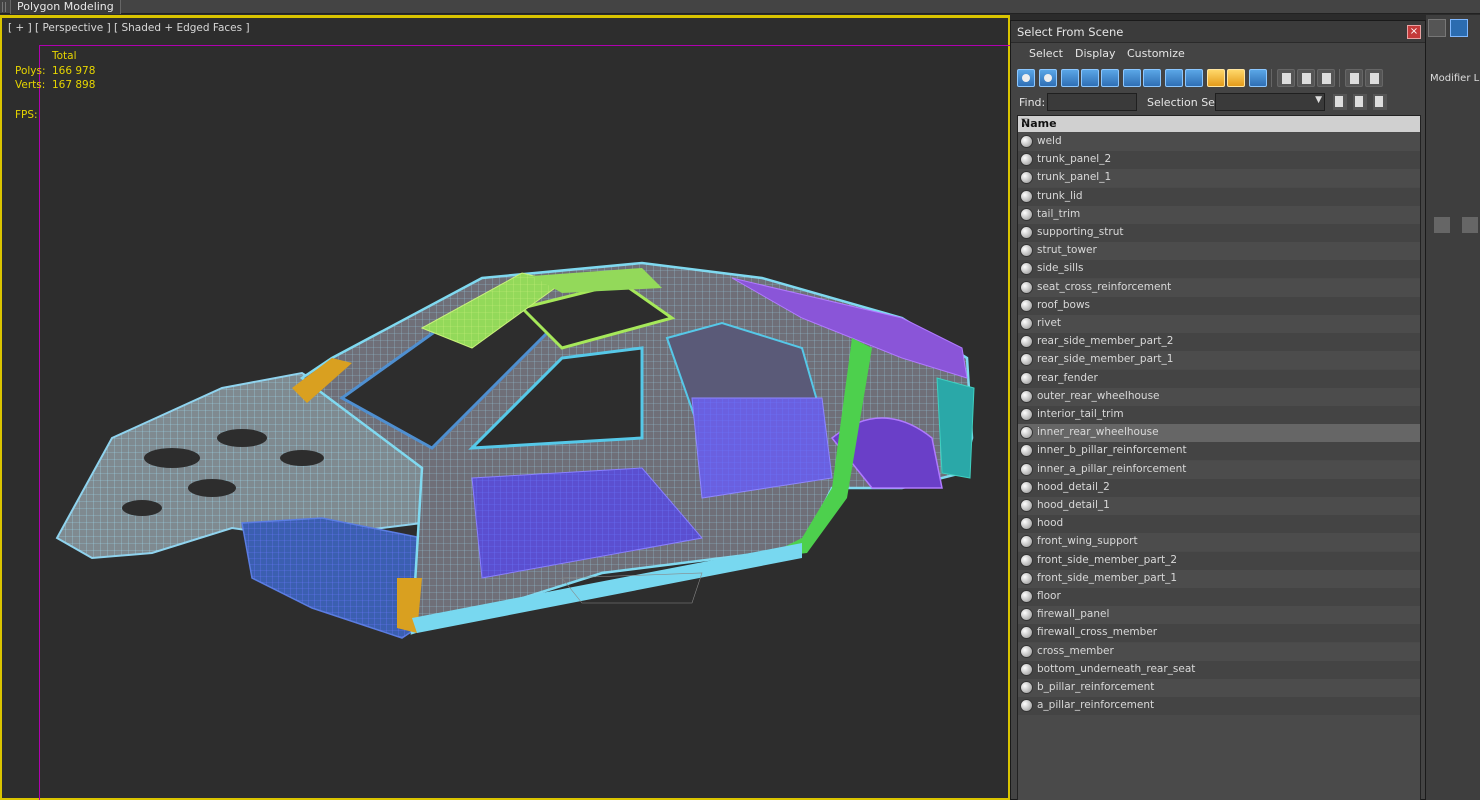 The image size is (1480, 800). I want to click on select-invert-icon, so click(1326, 78).